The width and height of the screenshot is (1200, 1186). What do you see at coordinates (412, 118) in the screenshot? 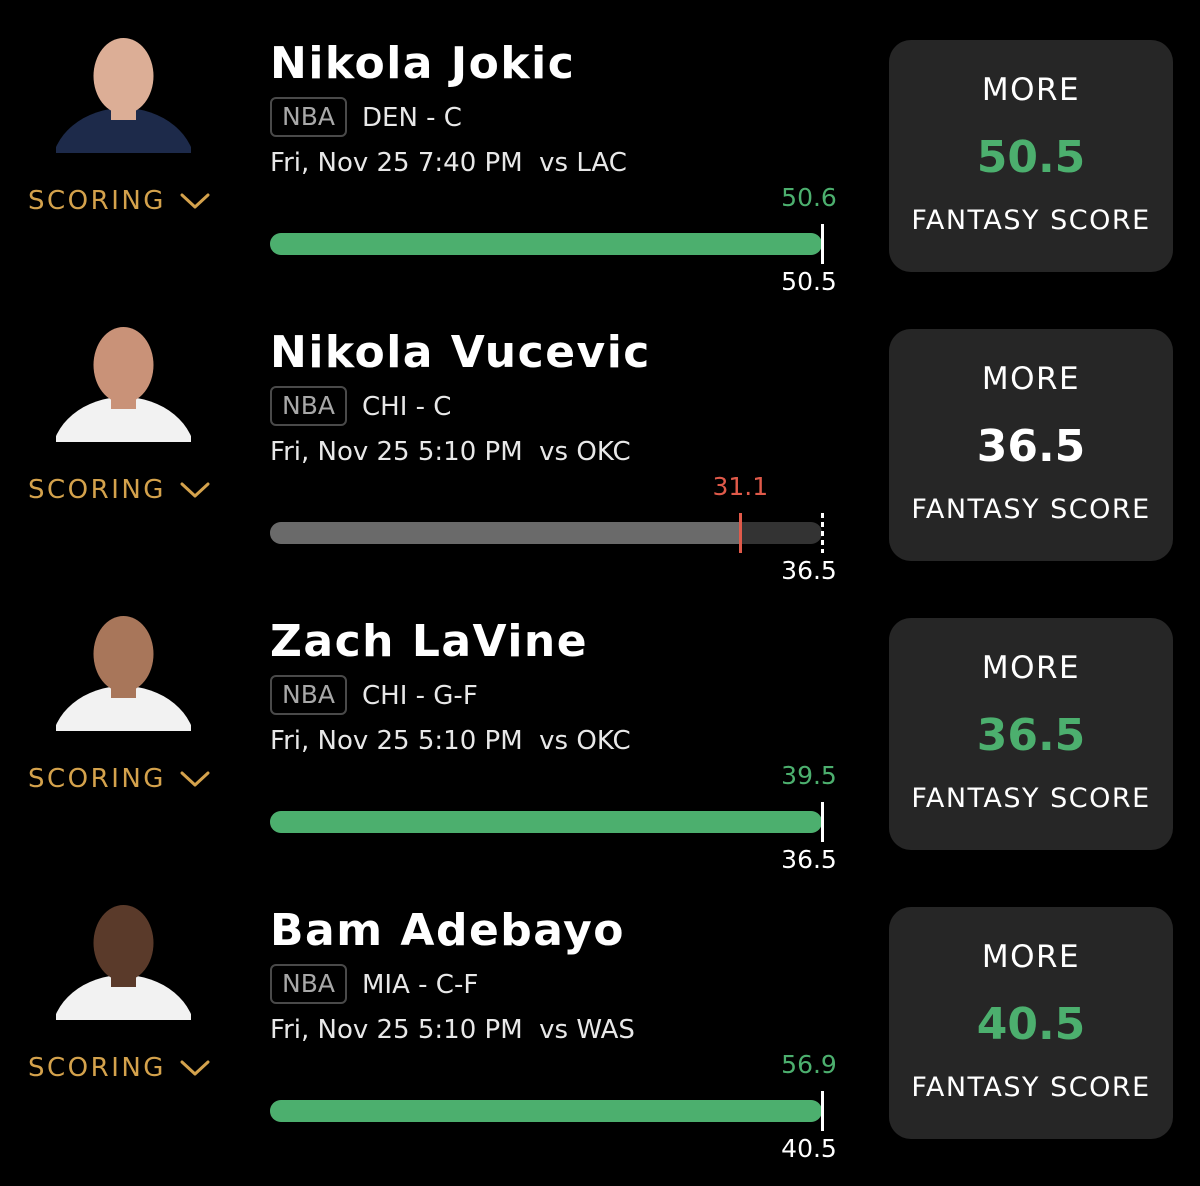
I see `team-position: DEN - C` at bounding box center [412, 118].